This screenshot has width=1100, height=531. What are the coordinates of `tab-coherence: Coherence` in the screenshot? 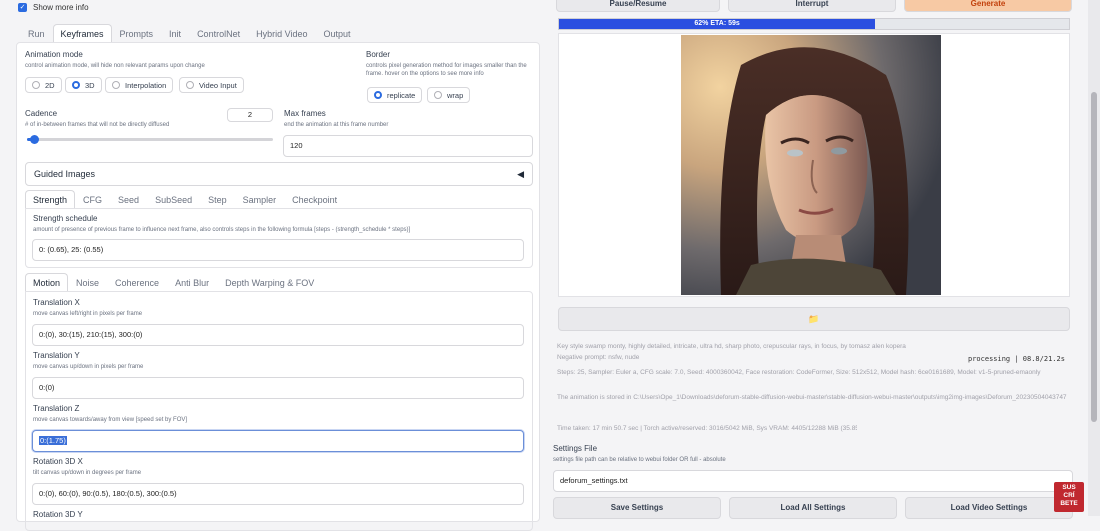 It's located at (137, 282).